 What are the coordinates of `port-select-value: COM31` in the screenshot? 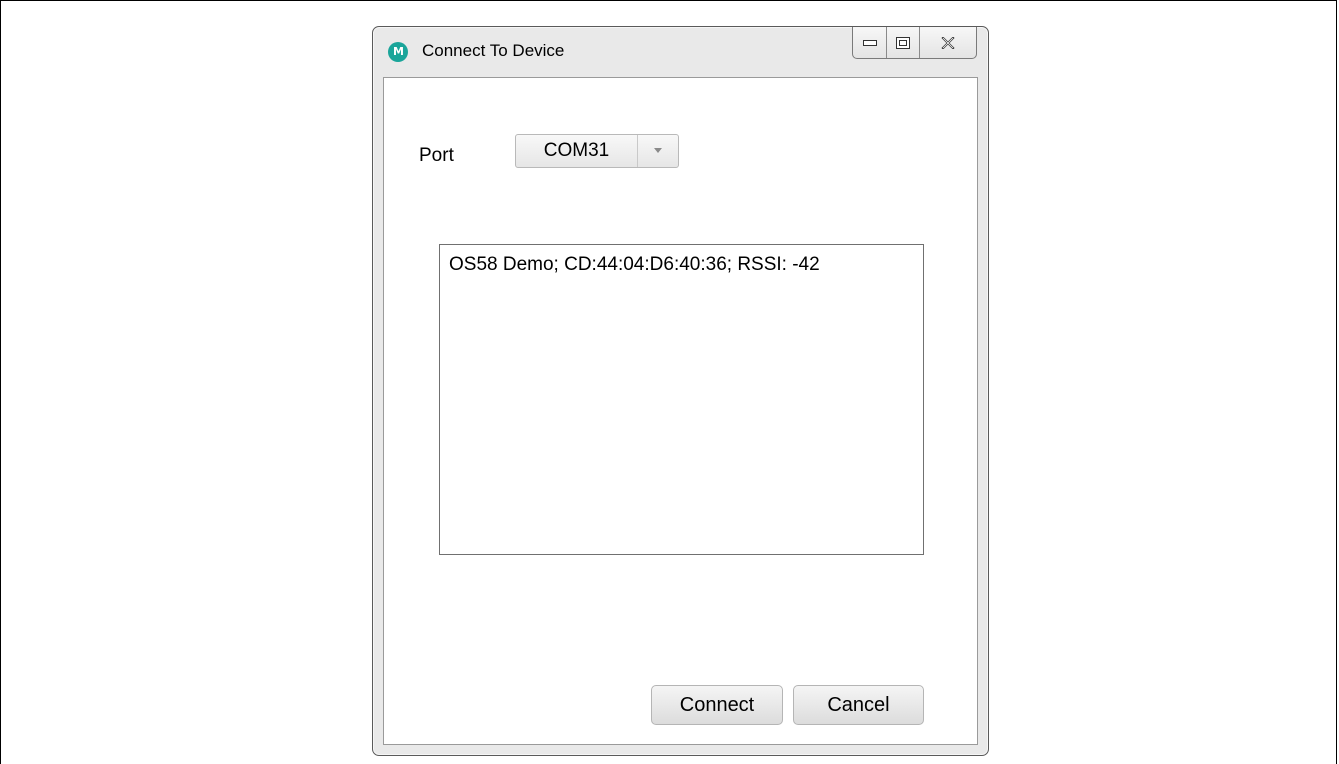 It's located at (577, 151).